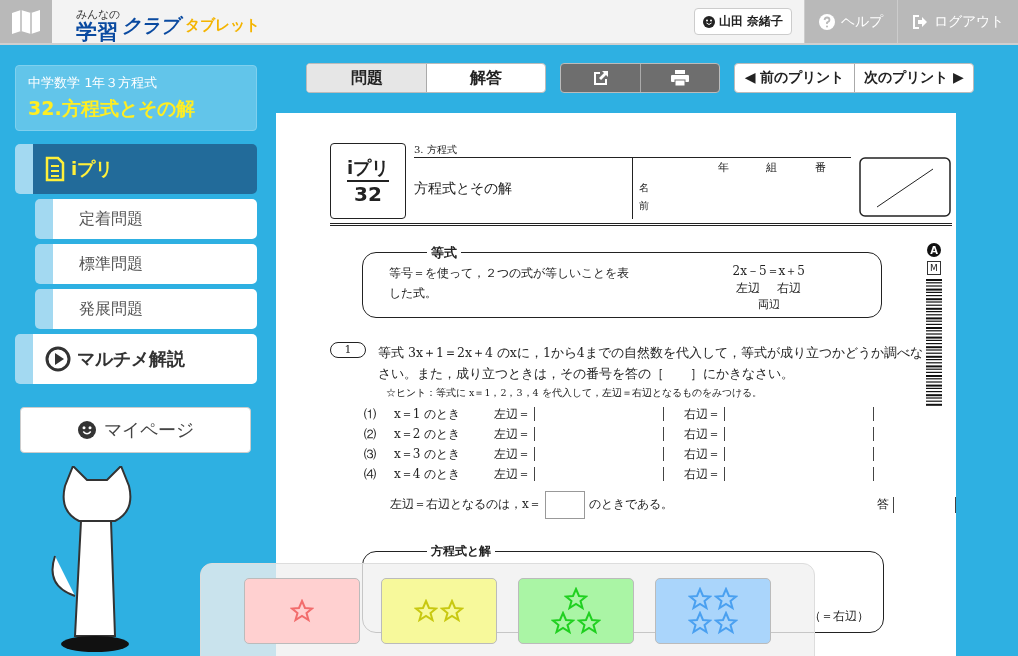  What do you see at coordinates (680, 78) in the screenshot?
I see `printer-icon` at bounding box center [680, 78].